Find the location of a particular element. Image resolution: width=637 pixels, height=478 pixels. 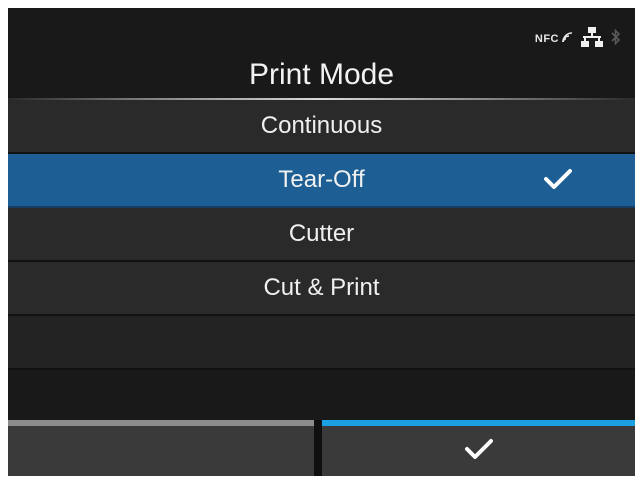

menu-item-cut-print: Cut & Print is located at coordinates (321, 289).